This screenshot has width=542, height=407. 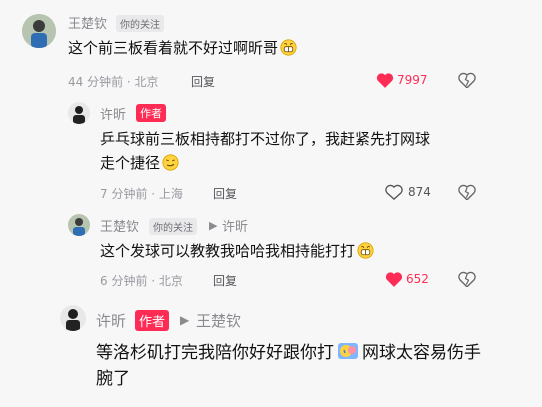 I want to click on crying-hug-emoji-icon, so click(x=348, y=351).